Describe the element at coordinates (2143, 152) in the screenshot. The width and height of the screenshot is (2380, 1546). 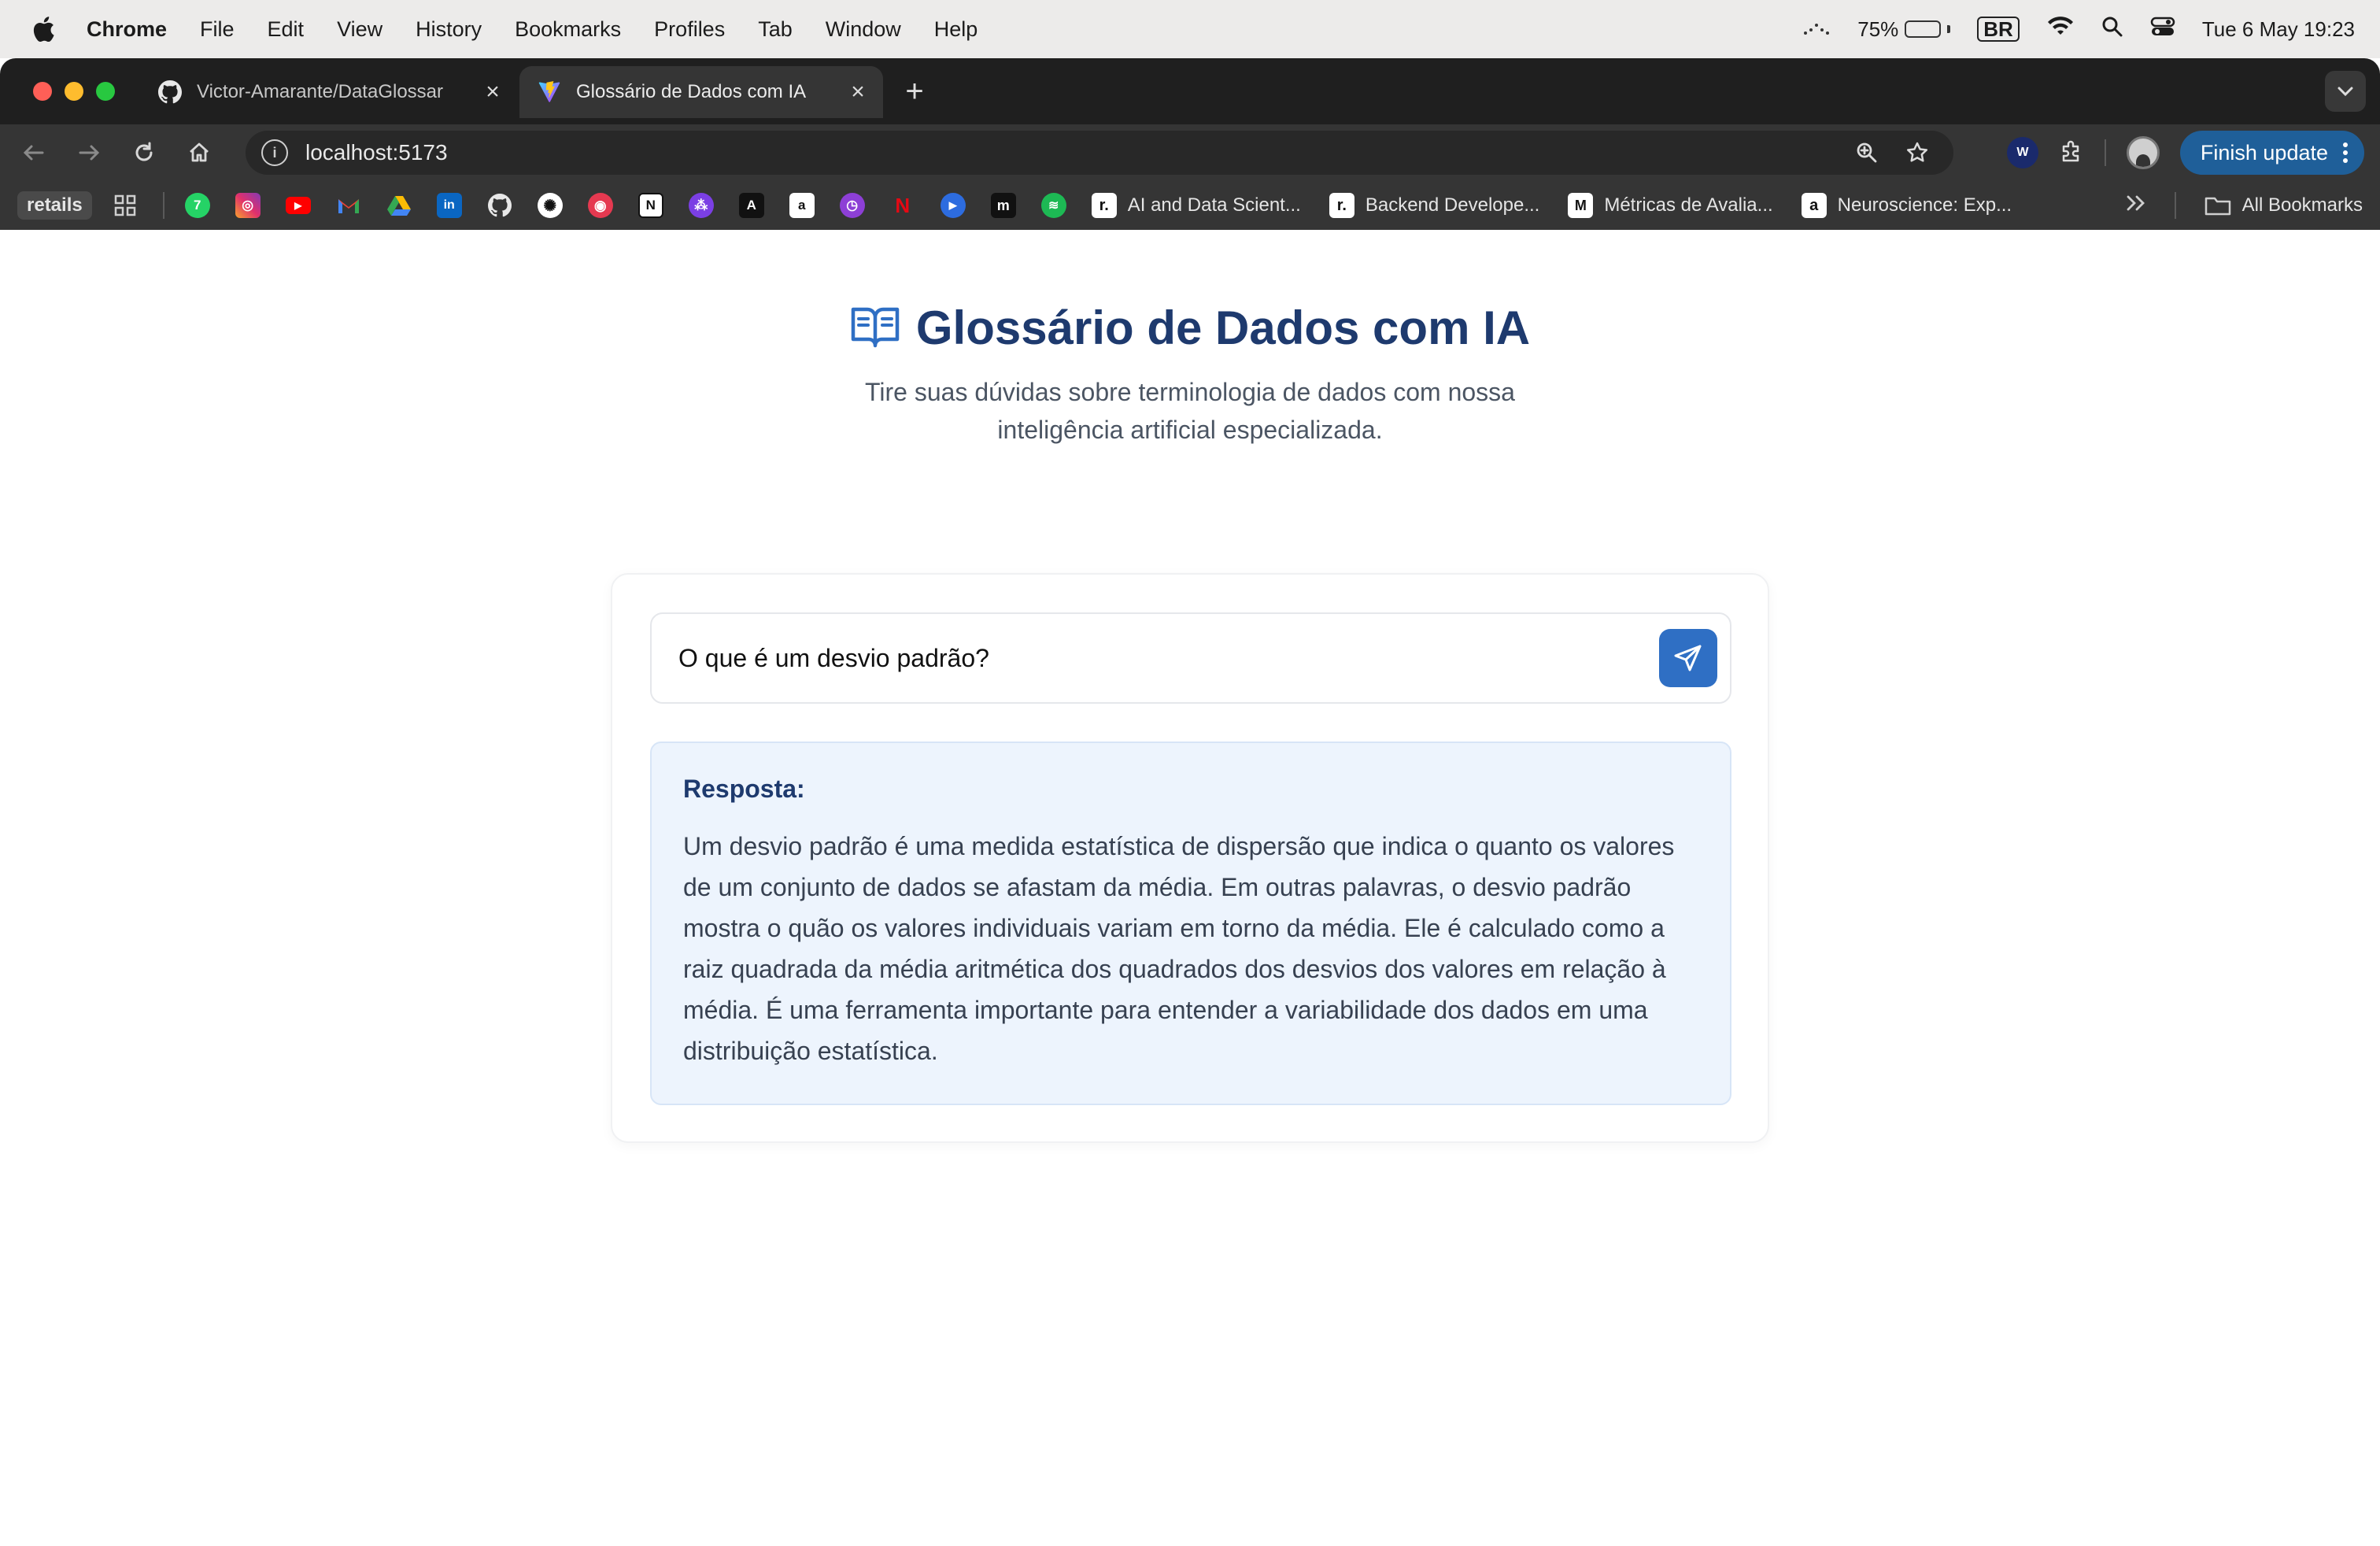
I see `profile-avatar` at that location.